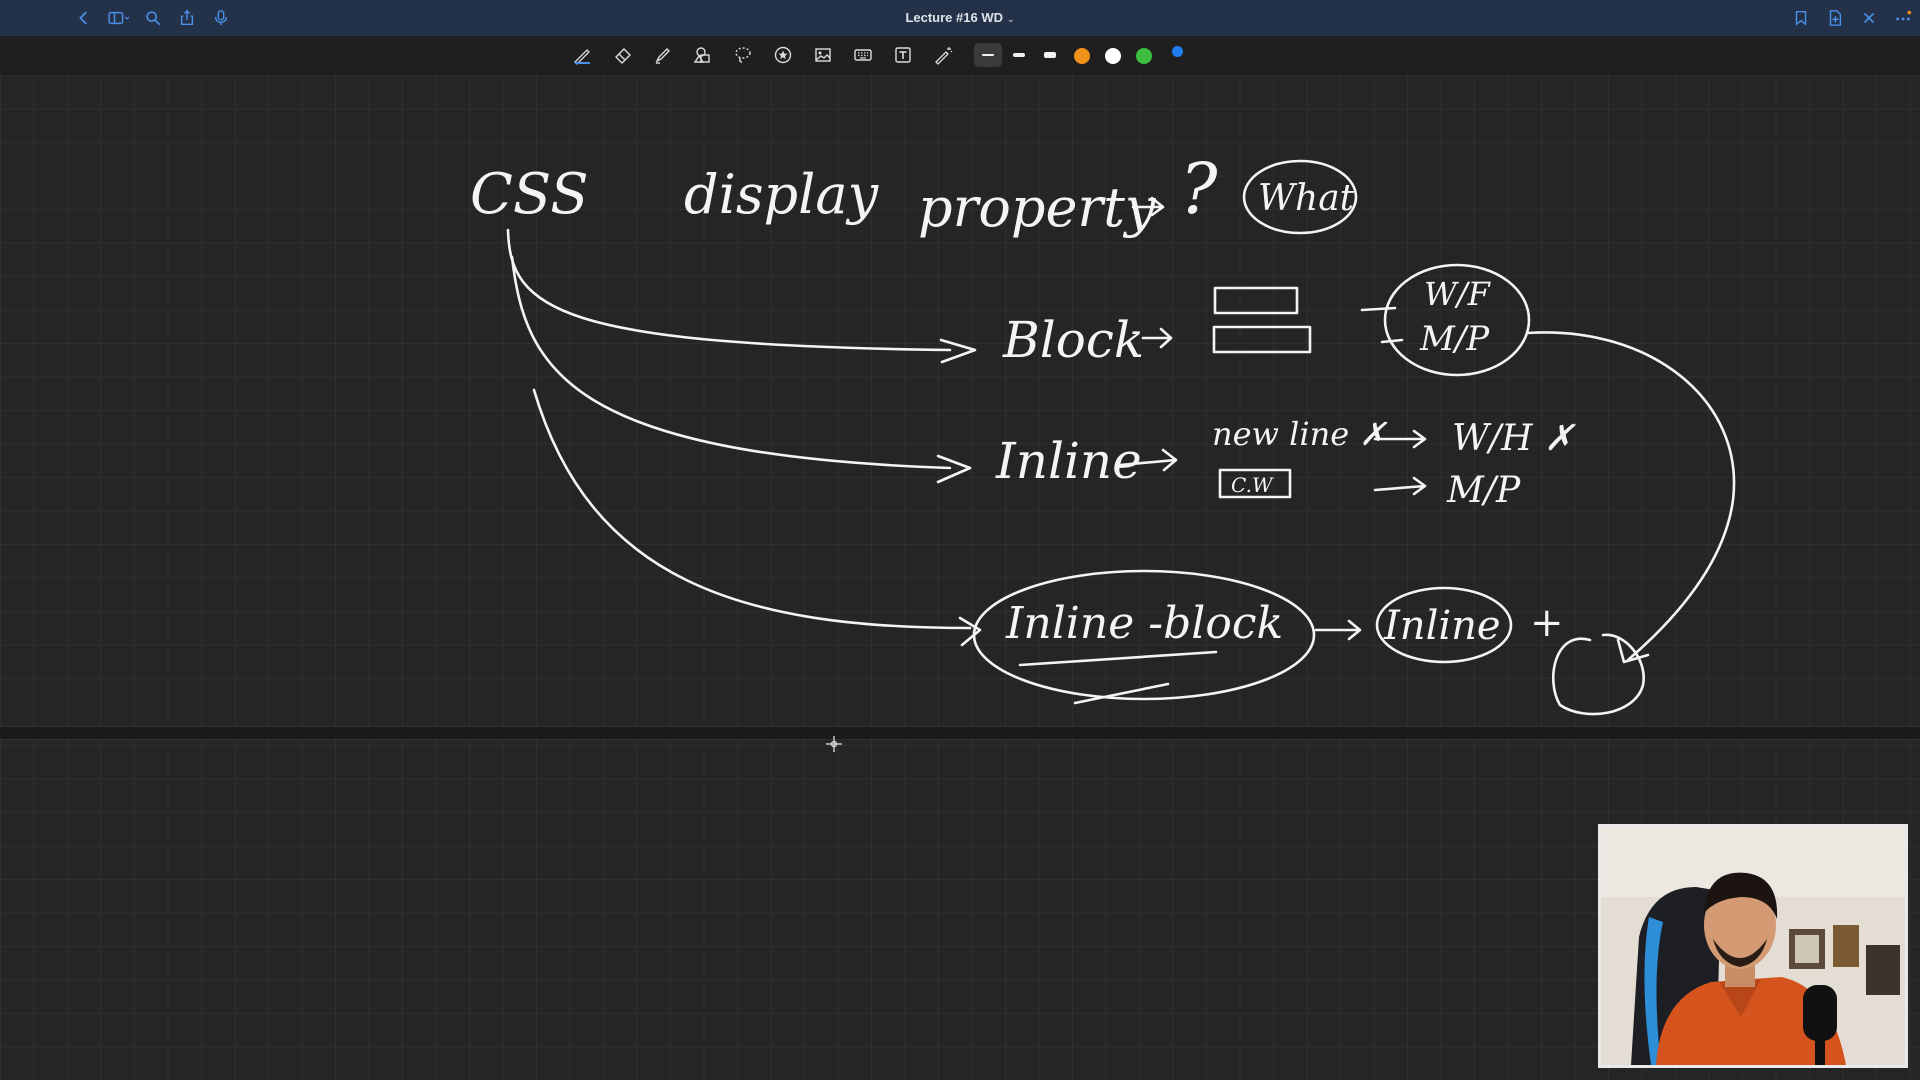 The image size is (1920, 1080). I want to click on stroke-medium-option, so click(1019, 55).